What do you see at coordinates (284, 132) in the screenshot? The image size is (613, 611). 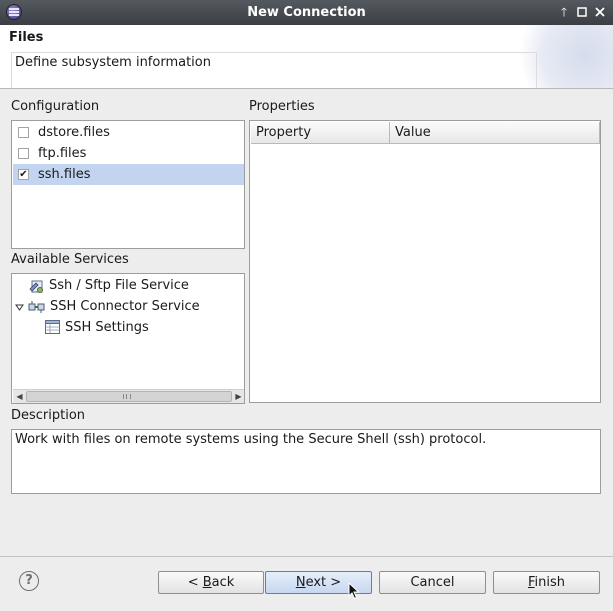 I see `column-header-label: Property` at bounding box center [284, 132].